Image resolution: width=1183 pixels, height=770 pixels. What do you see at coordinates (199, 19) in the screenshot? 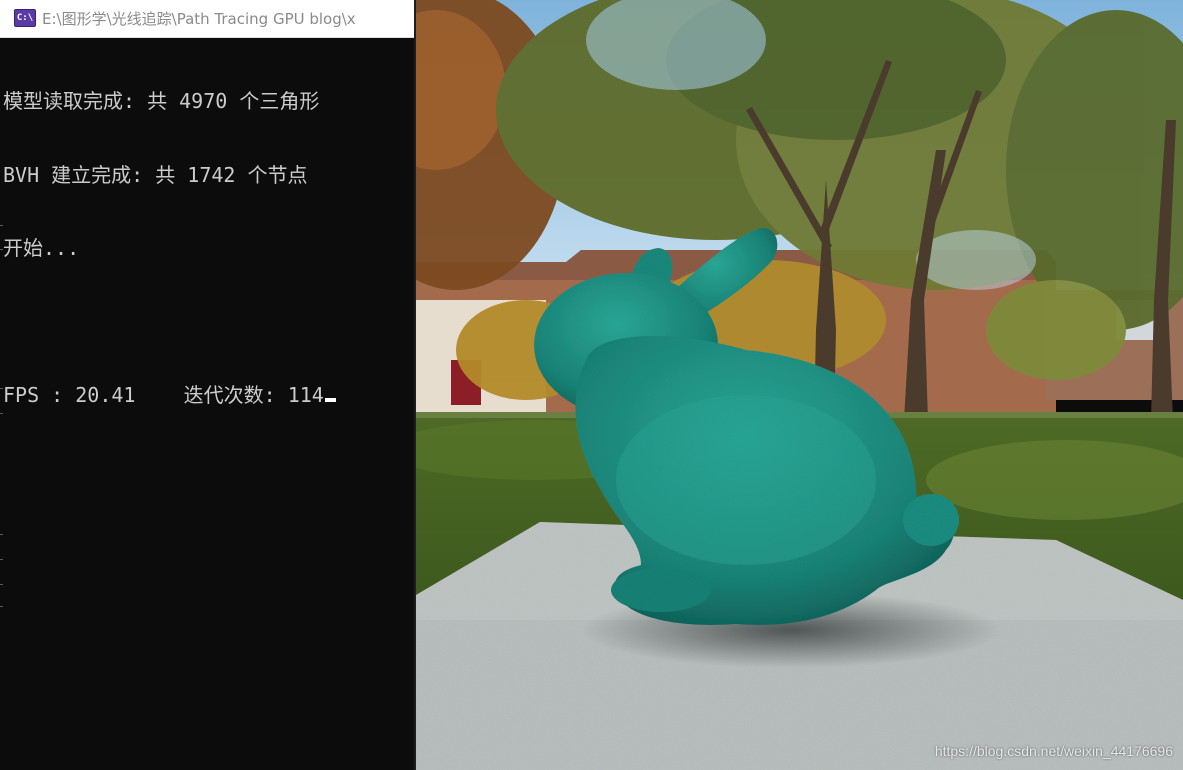
I see `window-title: E:\图形学\光线追踪\Path Tracing GPU blog\x` at bounding box center [199, 19].